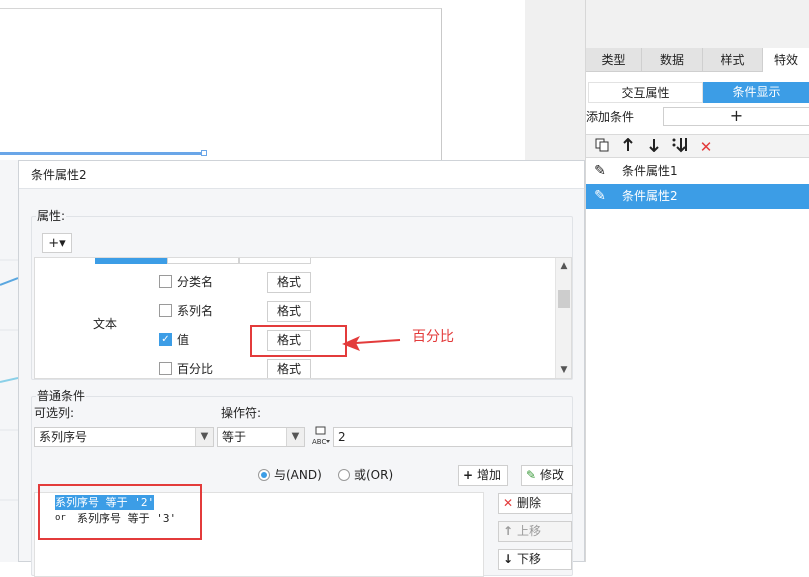  I want to click on tab-type: 类型, so click(614, 60).